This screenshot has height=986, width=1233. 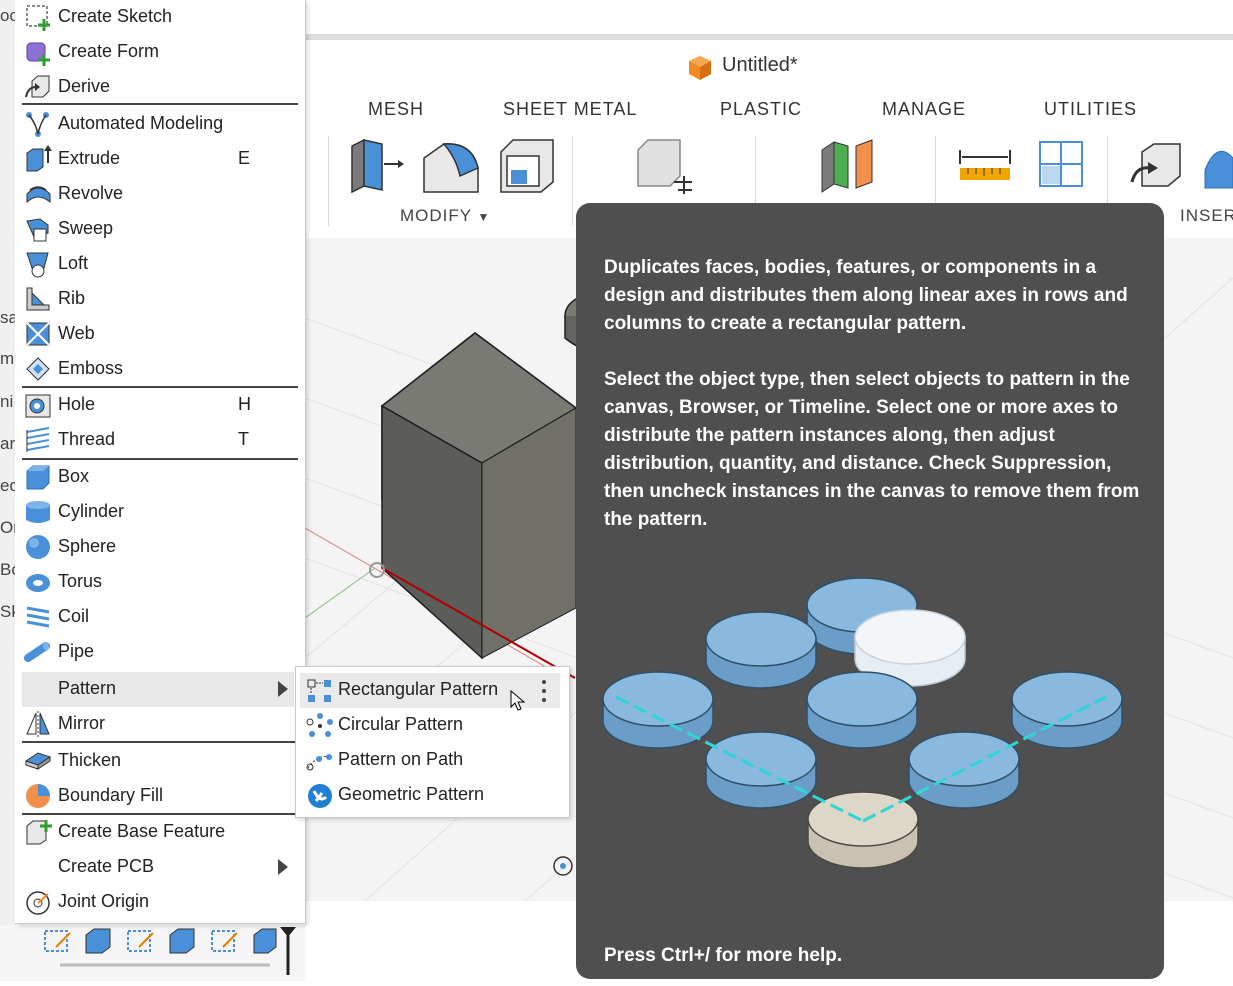 What do you see at coordinates (8, 465) in the screenshot?
I see `browser-panel-edge` at bounding box center [8, 465].